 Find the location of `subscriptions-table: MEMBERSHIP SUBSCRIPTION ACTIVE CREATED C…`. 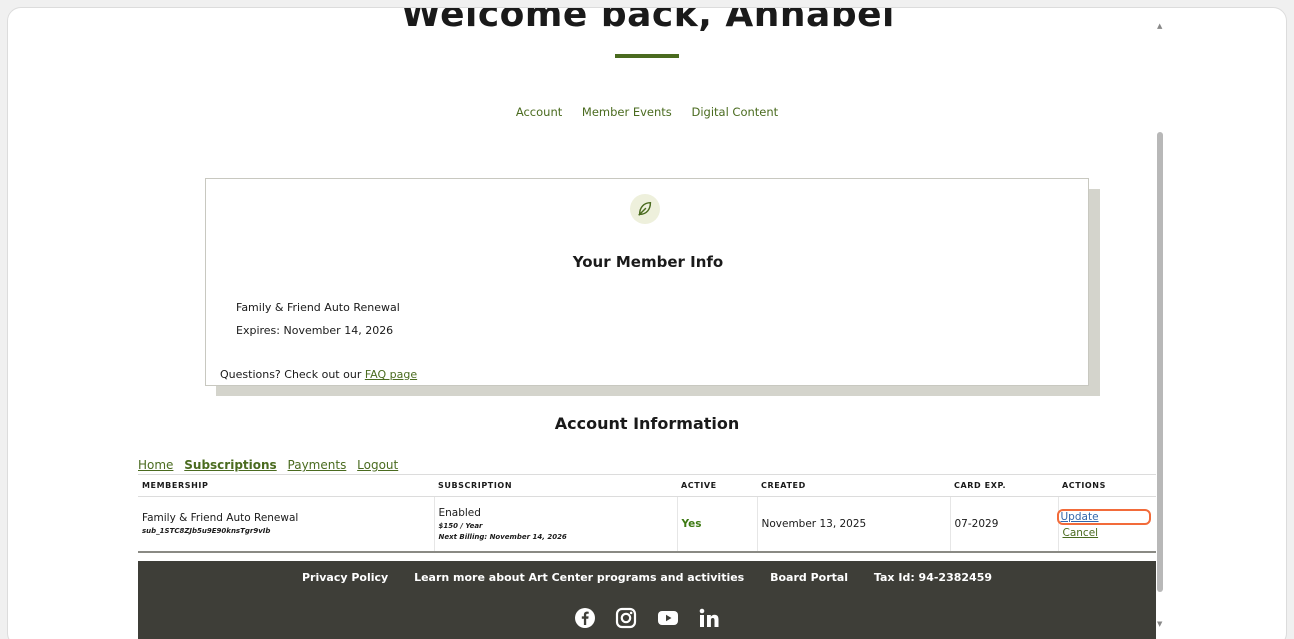

subscriptions-table: MEMBERSHIP SUBSCRIPTION ACTIVE CREATED C… is located at coordinates (647, 513).